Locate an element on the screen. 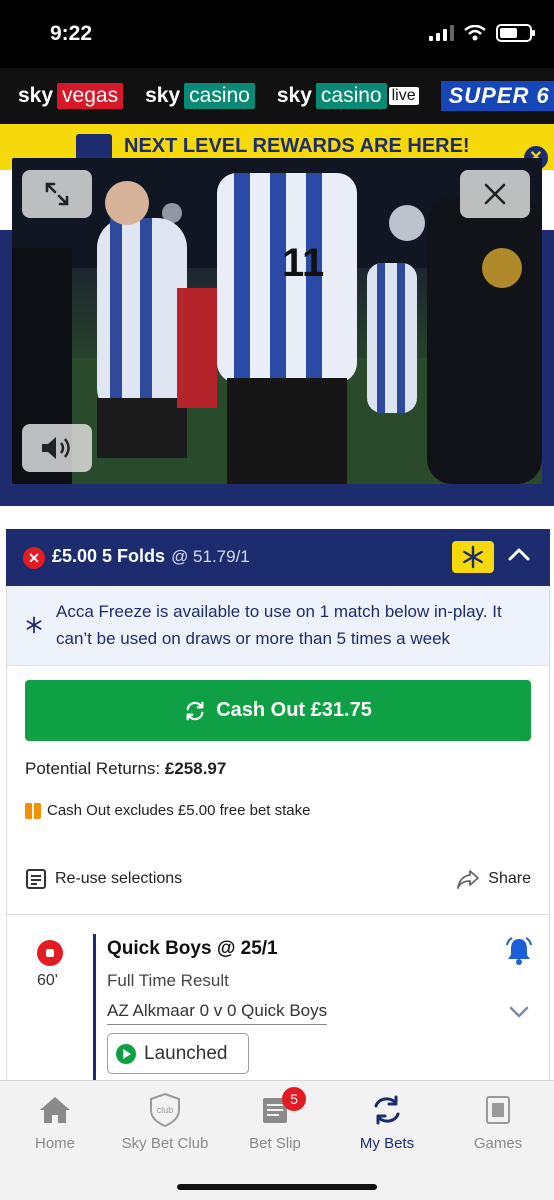 The image size is (554, 1200). wifi-icon is located at coordinates (475, 33).